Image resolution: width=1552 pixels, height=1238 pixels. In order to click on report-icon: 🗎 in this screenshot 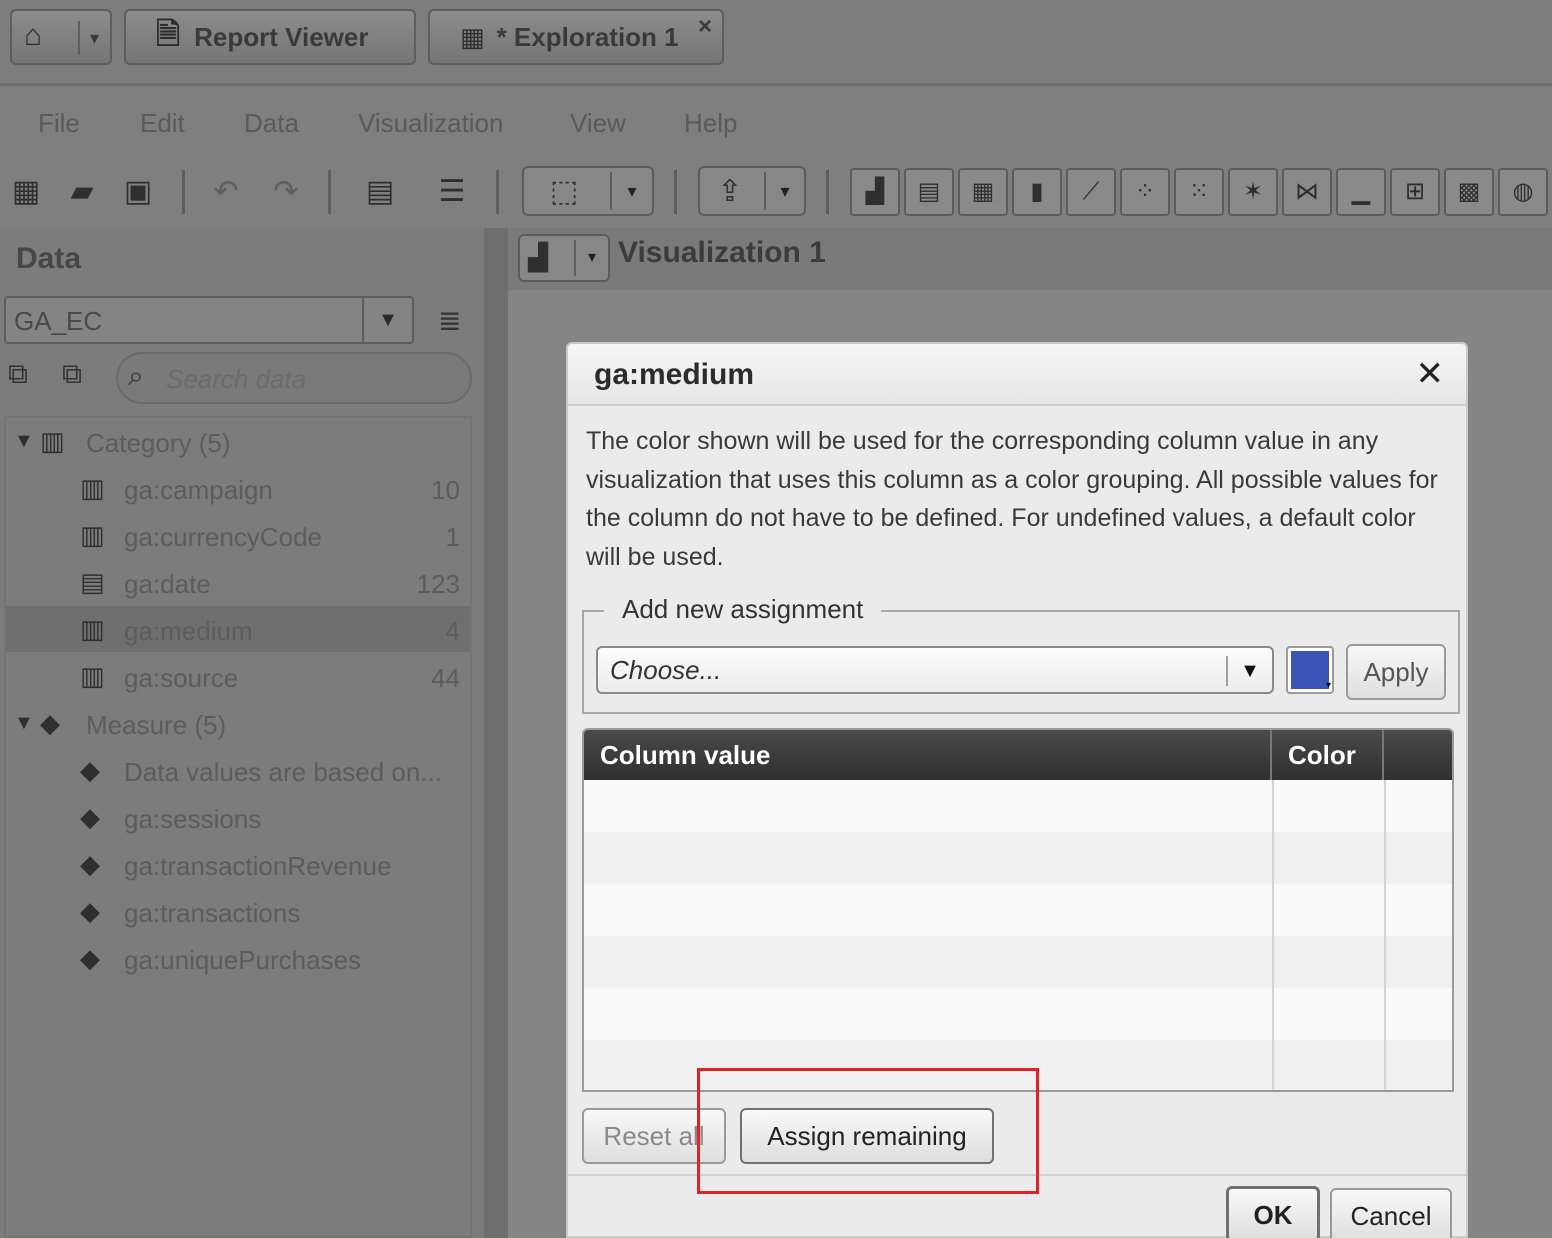, I will do `click(168, 34)`.